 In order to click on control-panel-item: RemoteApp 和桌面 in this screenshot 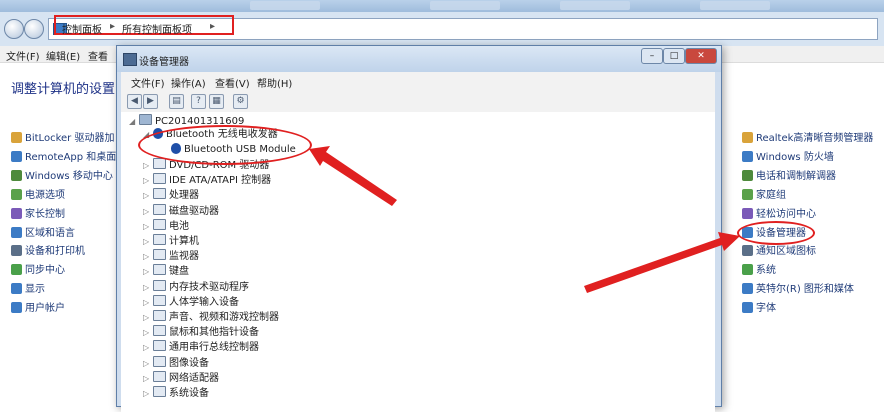, I will do `click(64, 155)`.